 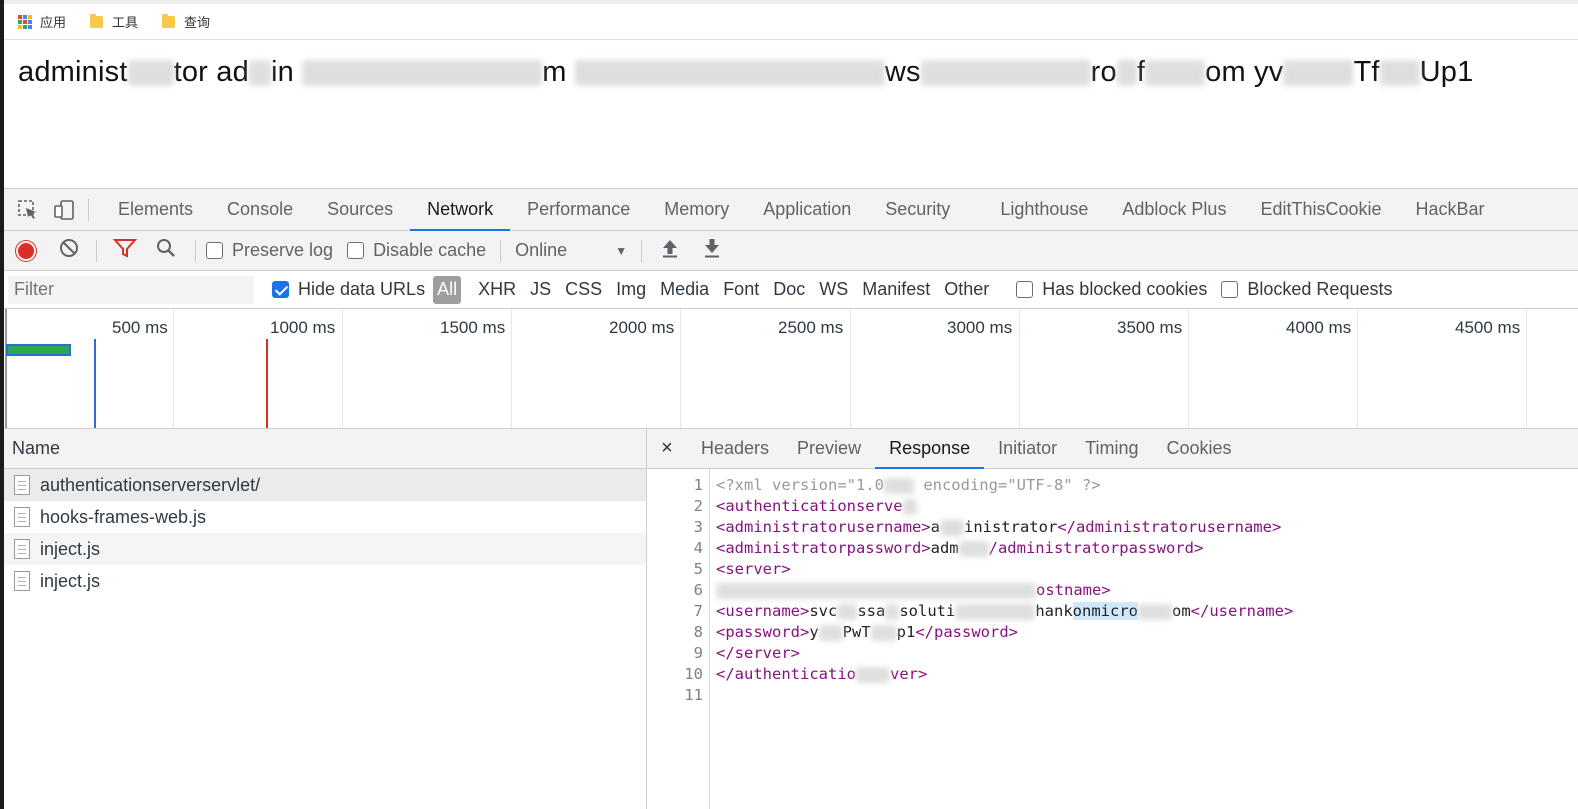 I want to click on code-token: <username>, so click(x=763, y=611).